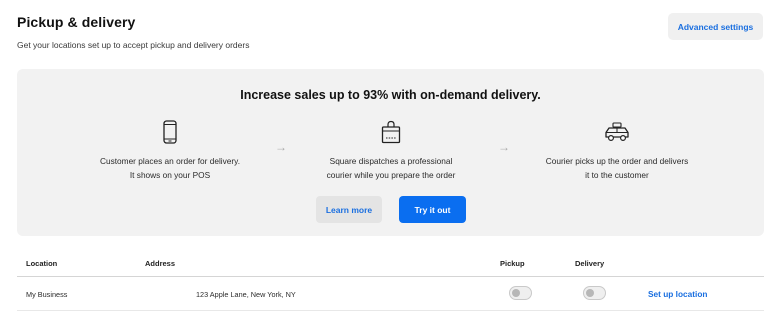 The height and width of the screenshot is (331, 768). I want to click on advanced-settings-button: Advanced settings, so click(715, 26).